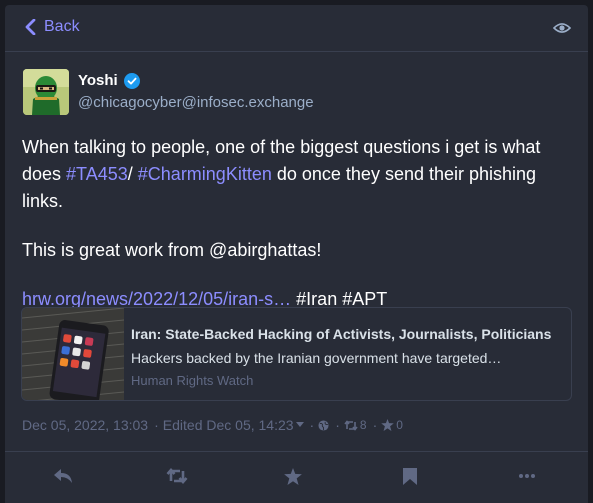 Image resolution: width=593 pixels, height=503 pixels. I want to click on display-name: Yoshi, so click(98, 80).